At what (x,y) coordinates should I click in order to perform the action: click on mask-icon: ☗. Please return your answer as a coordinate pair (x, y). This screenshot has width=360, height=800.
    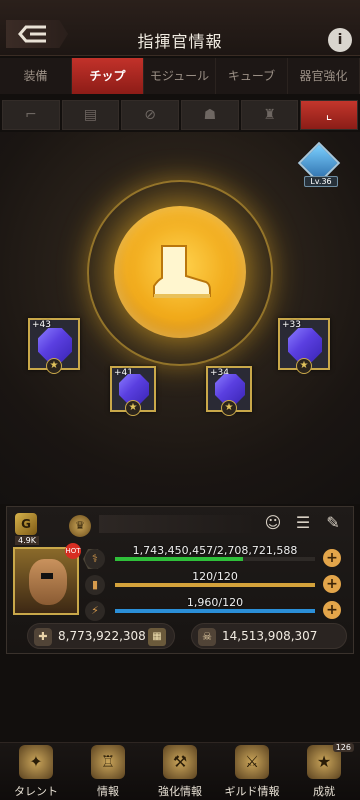
    Looking at the image, I should click on (210, 115).